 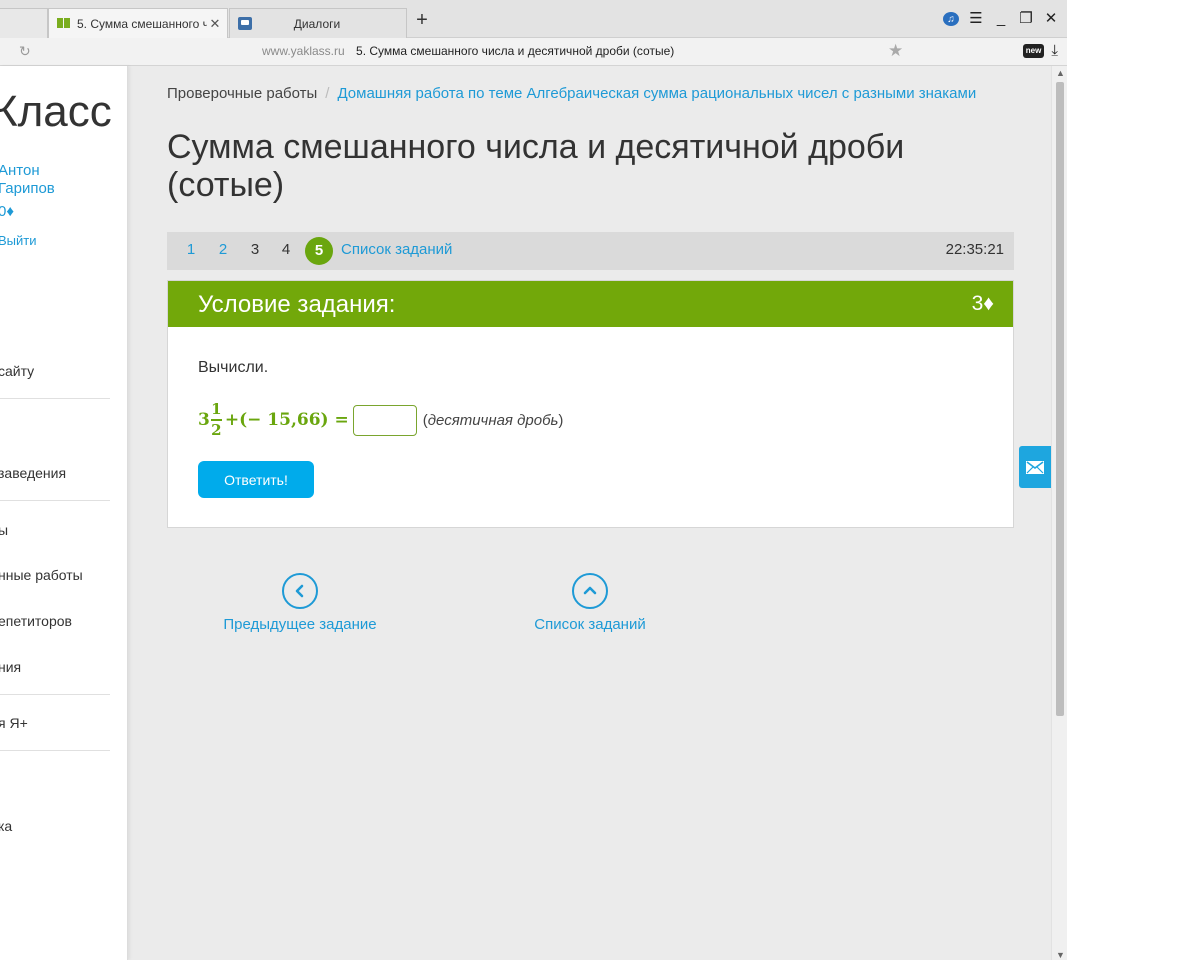 I want to click on sidebar-item-subjects: ы, so click(x=4, y=530).